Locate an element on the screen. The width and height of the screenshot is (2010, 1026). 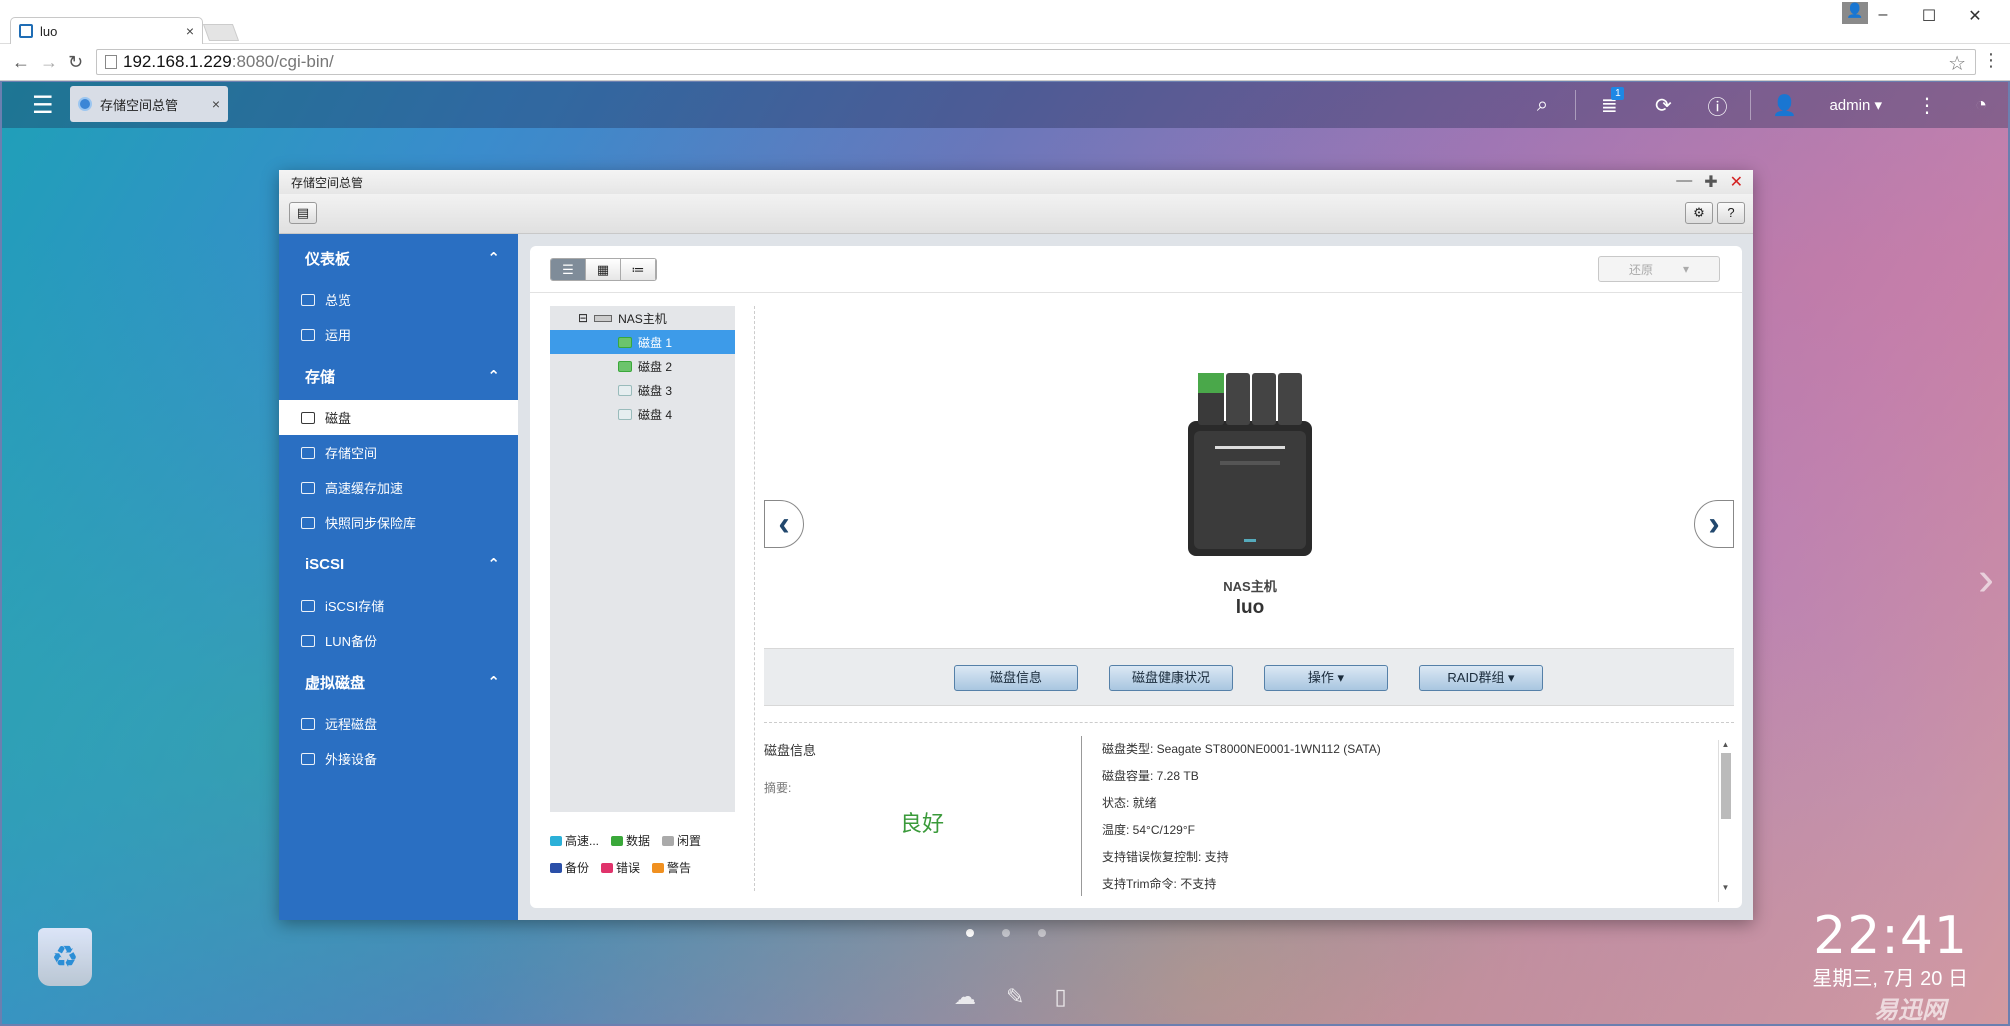
reload-icon: ↻ is located at coordinates (75, 62).